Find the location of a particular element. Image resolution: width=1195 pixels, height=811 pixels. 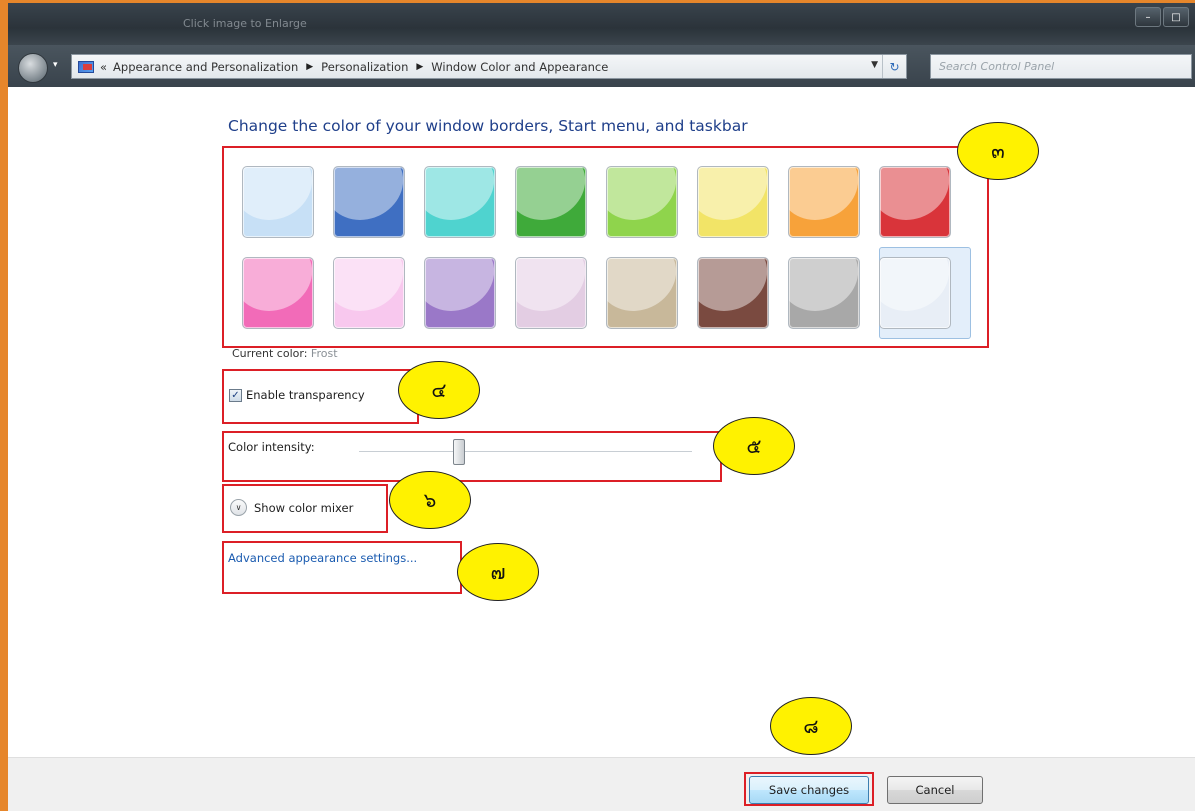

annotation-badge-8: ๘ is located at coordinates (811, 726).